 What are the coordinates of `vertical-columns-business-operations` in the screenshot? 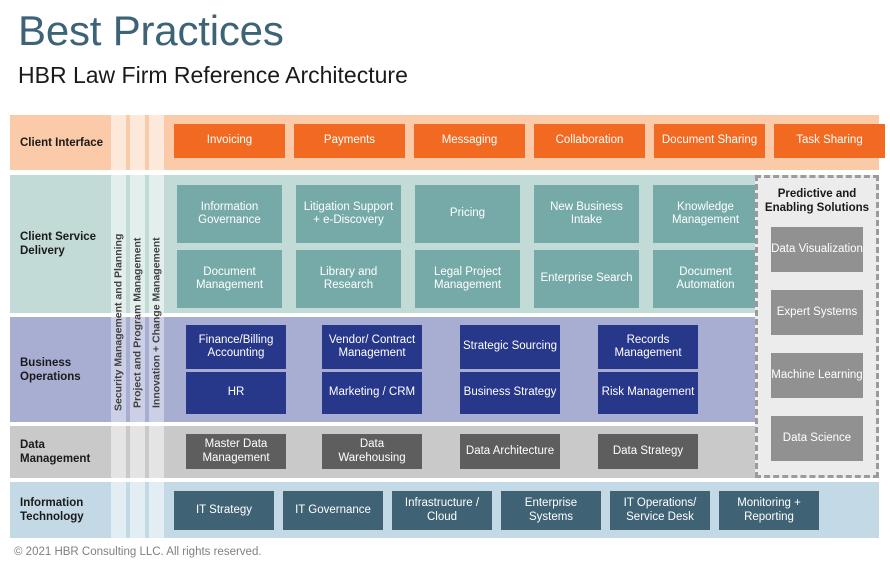 It's located at (137, 369).